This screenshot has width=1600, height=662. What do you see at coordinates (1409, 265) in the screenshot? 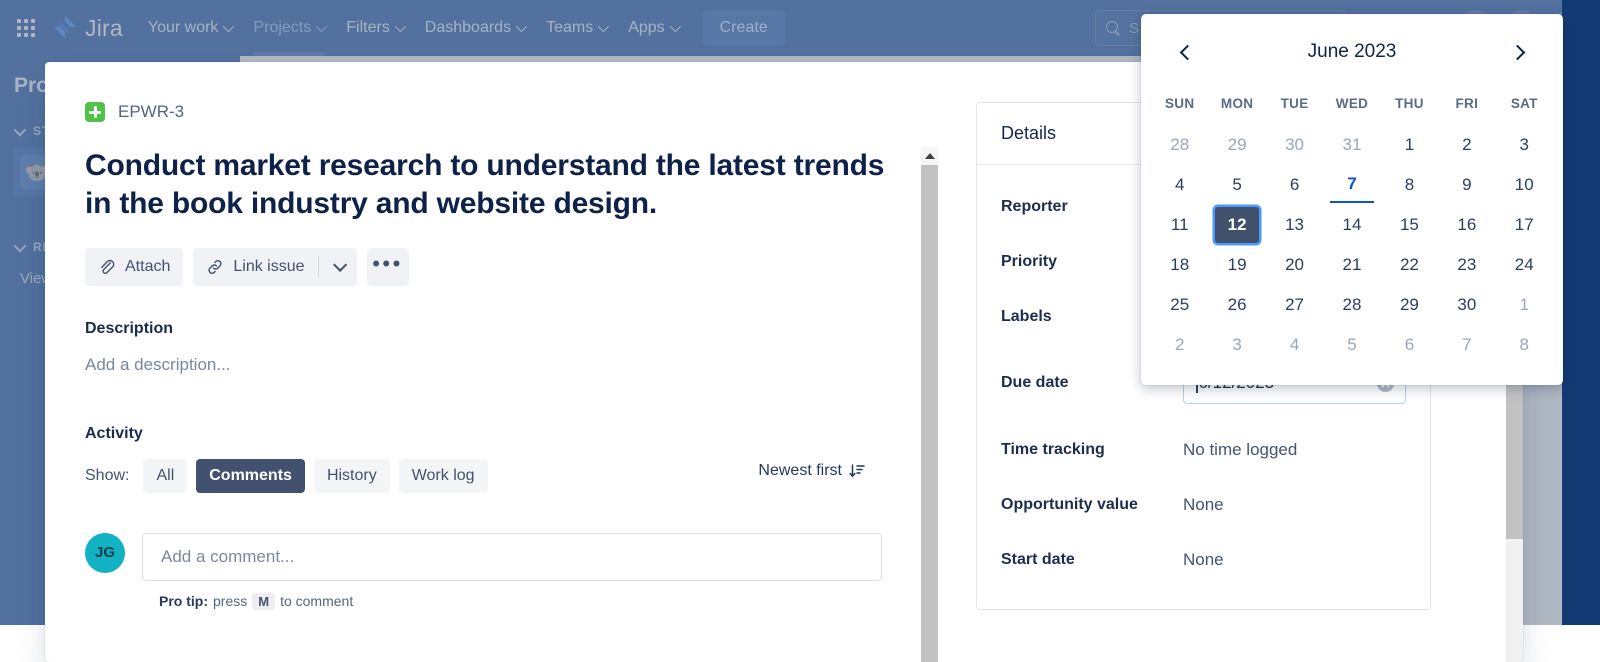
I see `calendar-day-22: 22` at bounding box center [1409, 265].